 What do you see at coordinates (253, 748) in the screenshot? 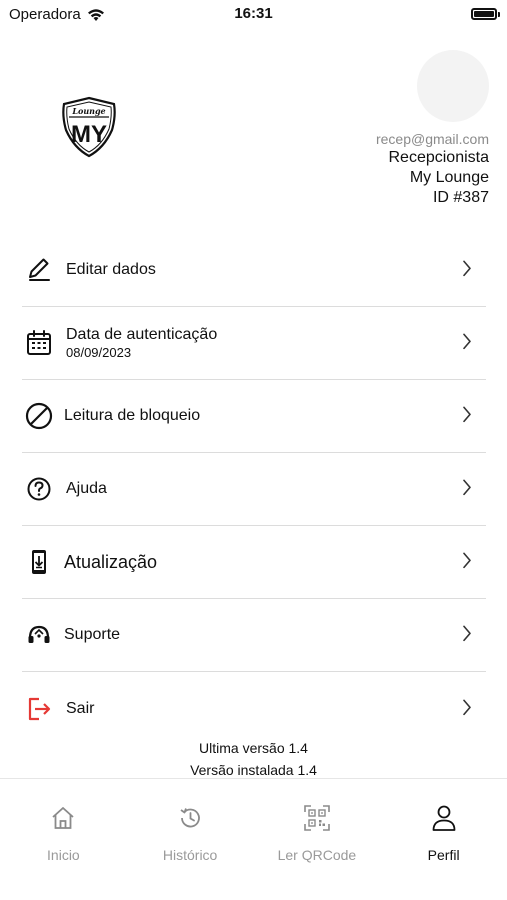
I see `latest-version: Ultima versão 1.4` at bounding box center [253, 748].